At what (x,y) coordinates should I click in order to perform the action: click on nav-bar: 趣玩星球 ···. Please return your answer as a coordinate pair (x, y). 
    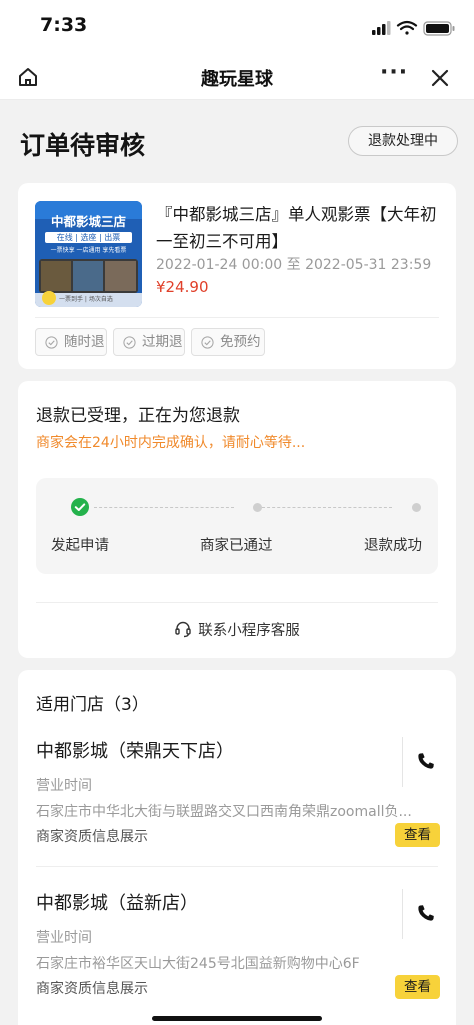
    Looking at the image, I should click on (237, 78).